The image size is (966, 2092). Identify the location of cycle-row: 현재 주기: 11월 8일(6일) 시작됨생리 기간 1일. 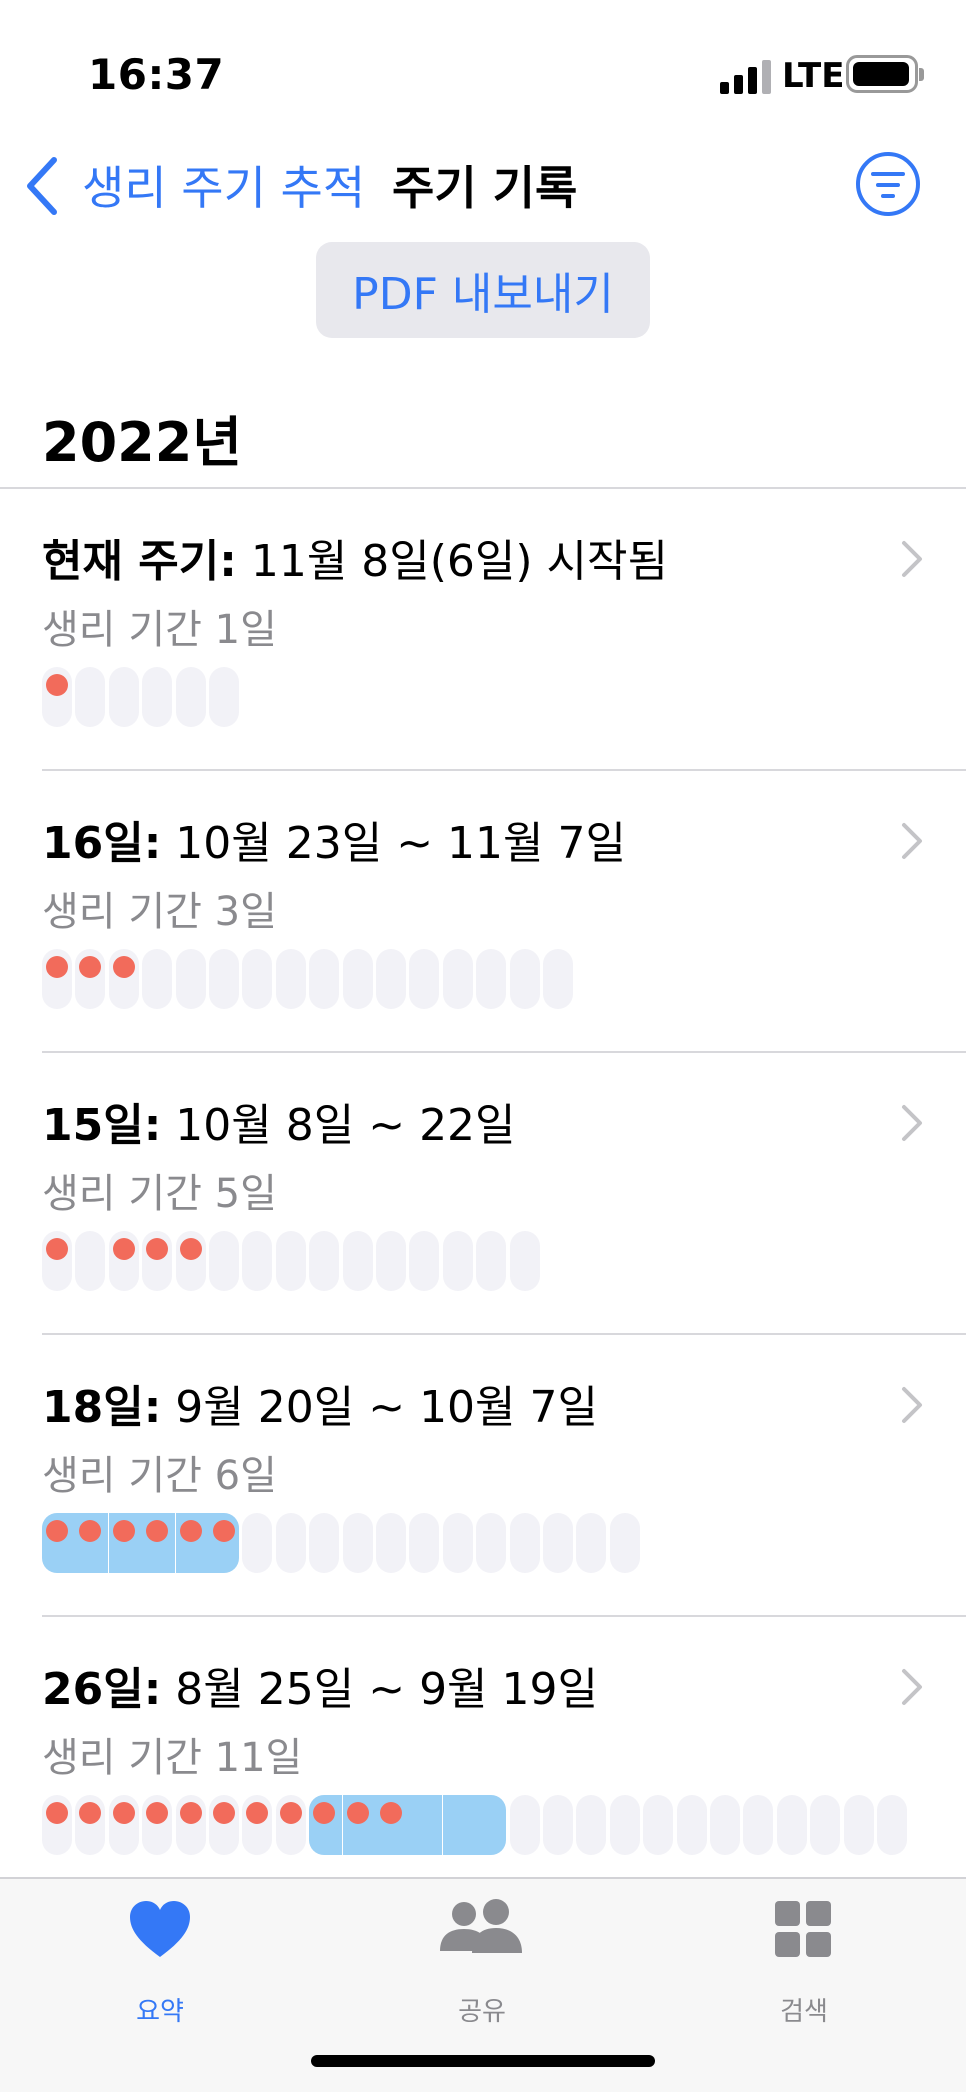
(483, 630).